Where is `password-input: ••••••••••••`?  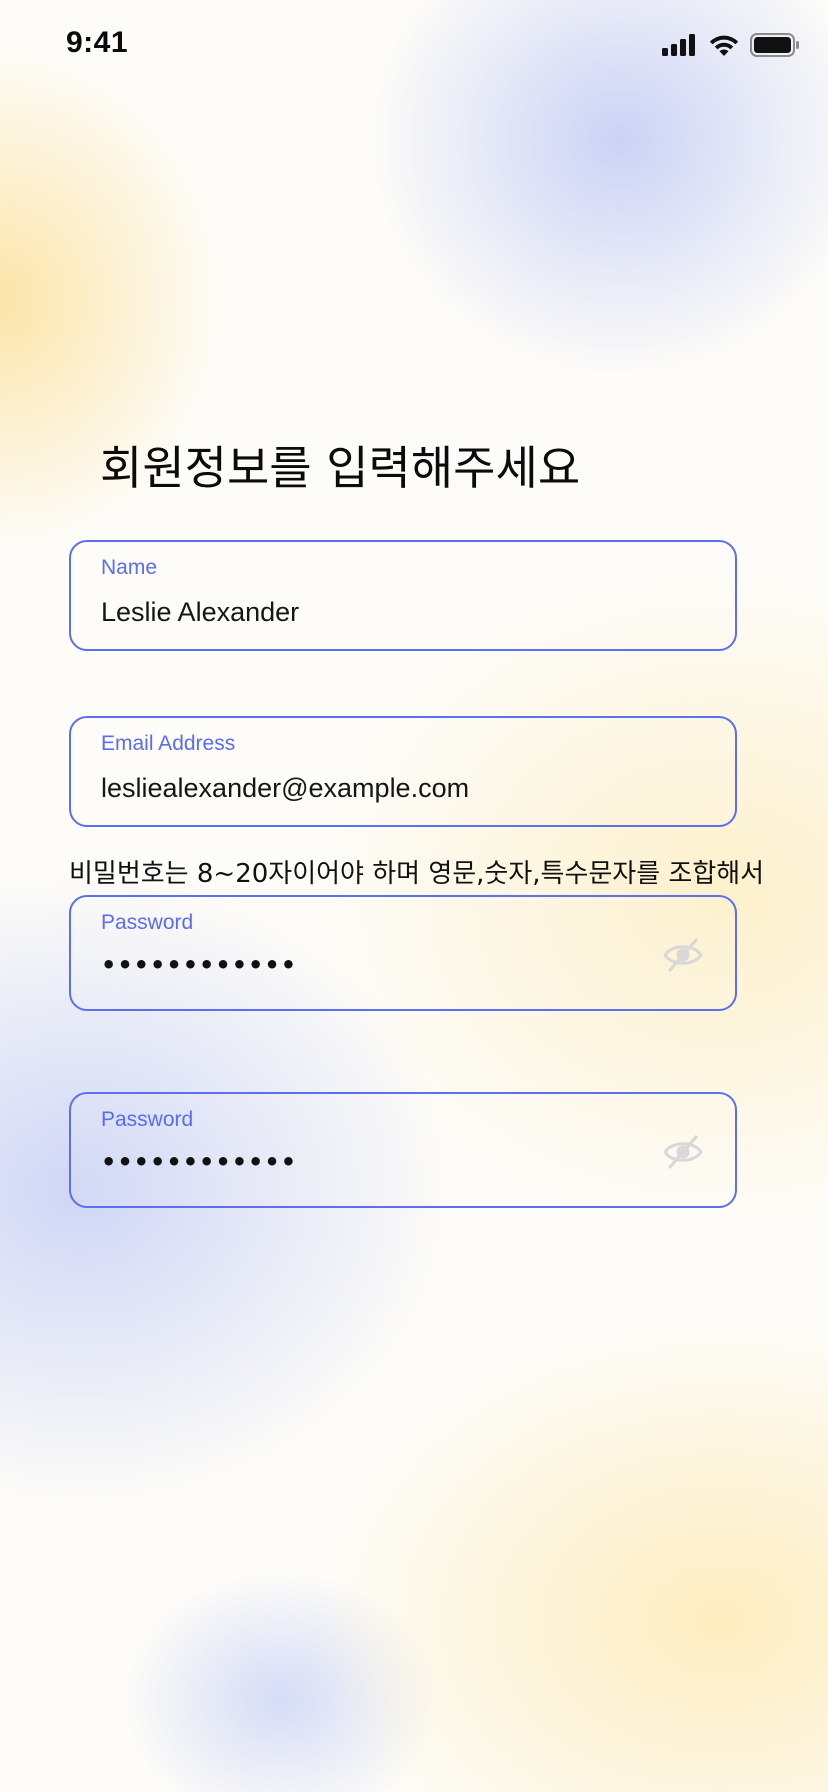
password-input: •••••••••••• is located at coordinates (199, 965).